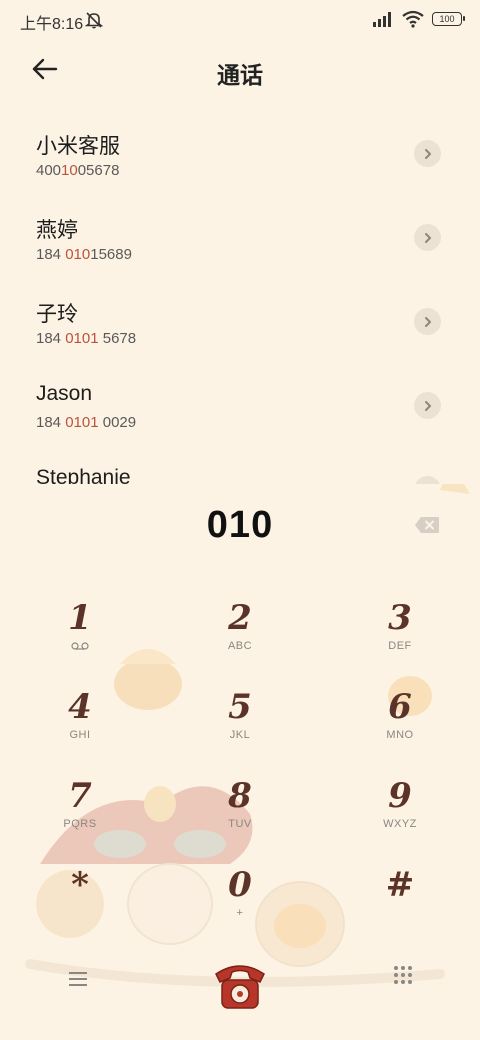  Describe the element at coordinates (80, 816) in the screenshot. I see `key-7: 7 PQRS` at that location.